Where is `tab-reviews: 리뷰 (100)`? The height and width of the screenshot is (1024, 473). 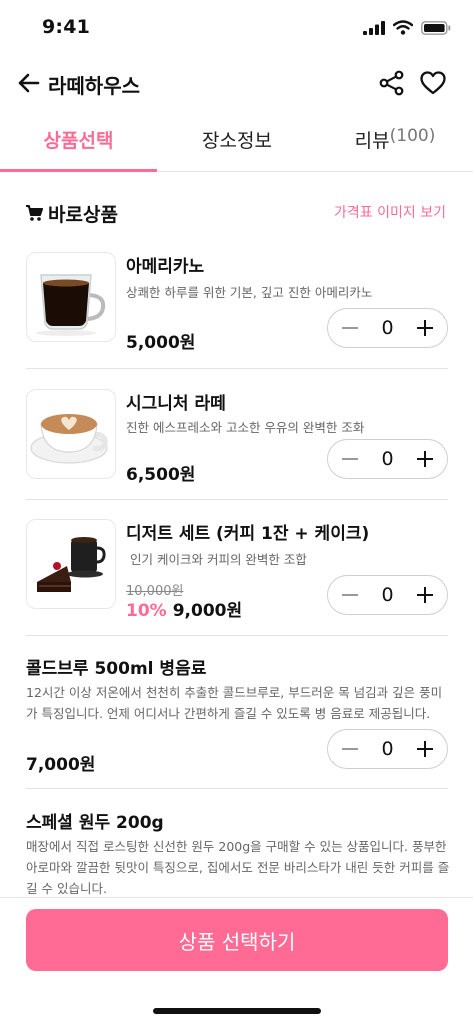 tab-reviews: 리뷰 (100) is located at coordinates (395, 144).